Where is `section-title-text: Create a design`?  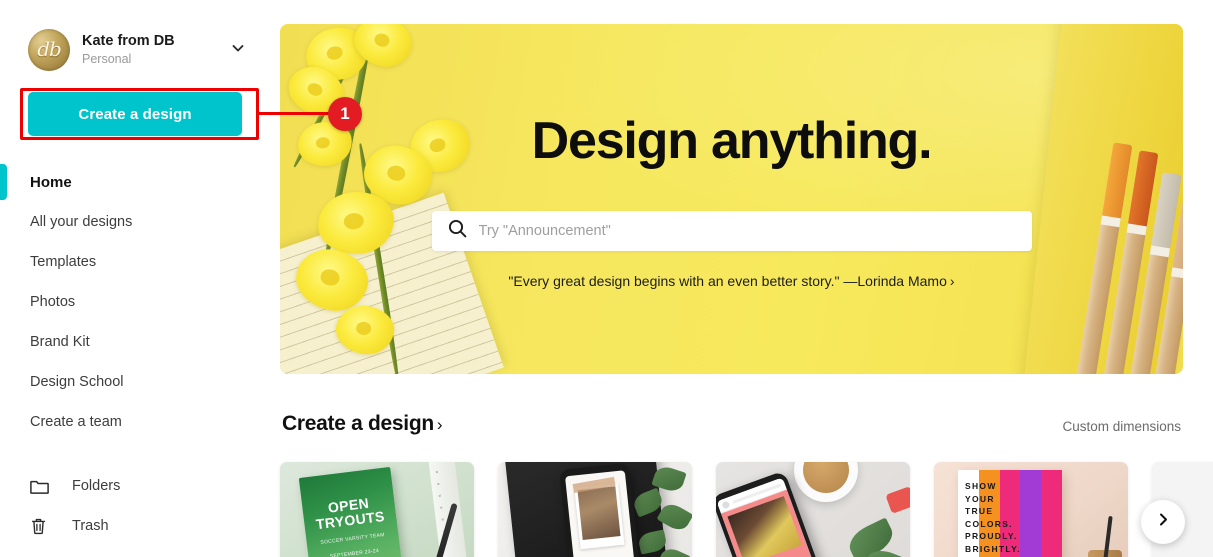
section-title-text: Create a design is located at coordinates (358, 423).